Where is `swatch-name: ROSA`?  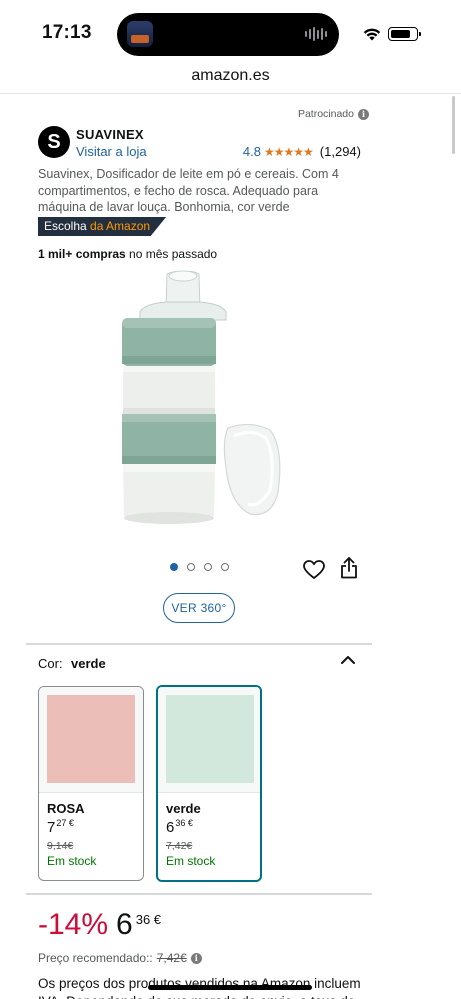
swatch-name: ROSA is located at coordinates (66, 808).